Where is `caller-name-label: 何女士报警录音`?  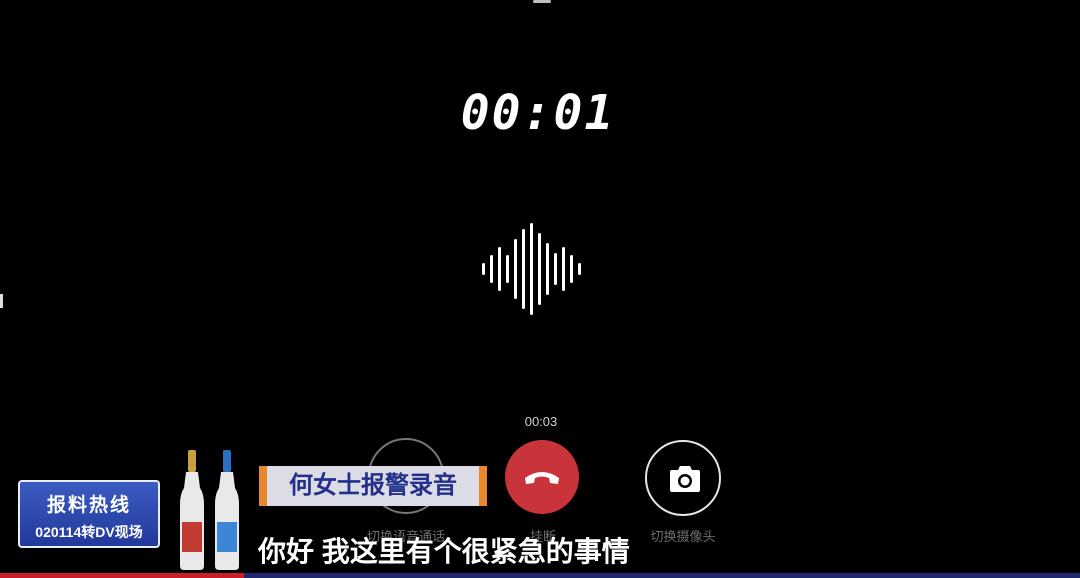
caller-name-label: 何女士报警录音 is located at coordinates (373, 486).